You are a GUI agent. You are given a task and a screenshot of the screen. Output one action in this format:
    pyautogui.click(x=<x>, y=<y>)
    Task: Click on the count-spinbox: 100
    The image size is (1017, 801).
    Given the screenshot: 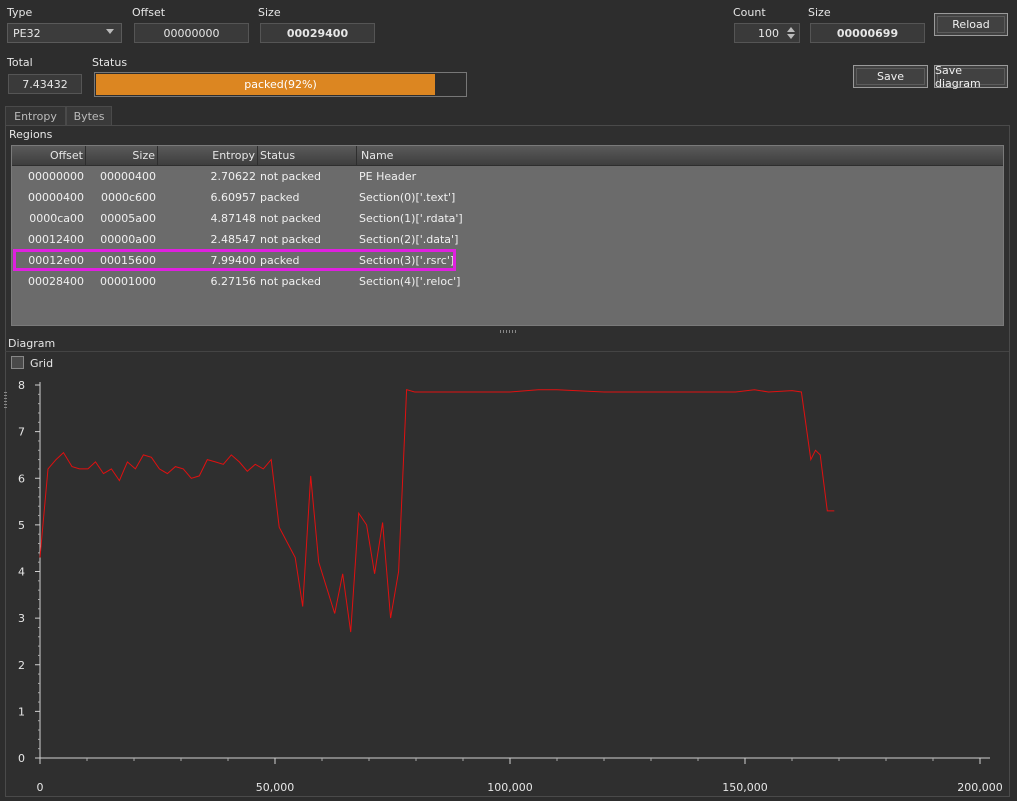 What is the action you would take?
    pyautogui.click(x=767, y=33)
    